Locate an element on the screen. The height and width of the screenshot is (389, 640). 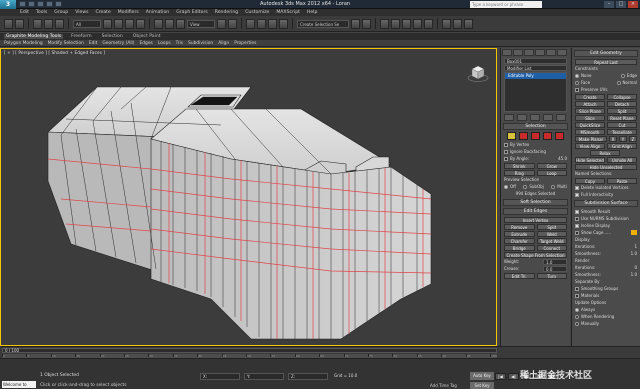
bridge-button: Bridge is located at coordinates (519, 248).